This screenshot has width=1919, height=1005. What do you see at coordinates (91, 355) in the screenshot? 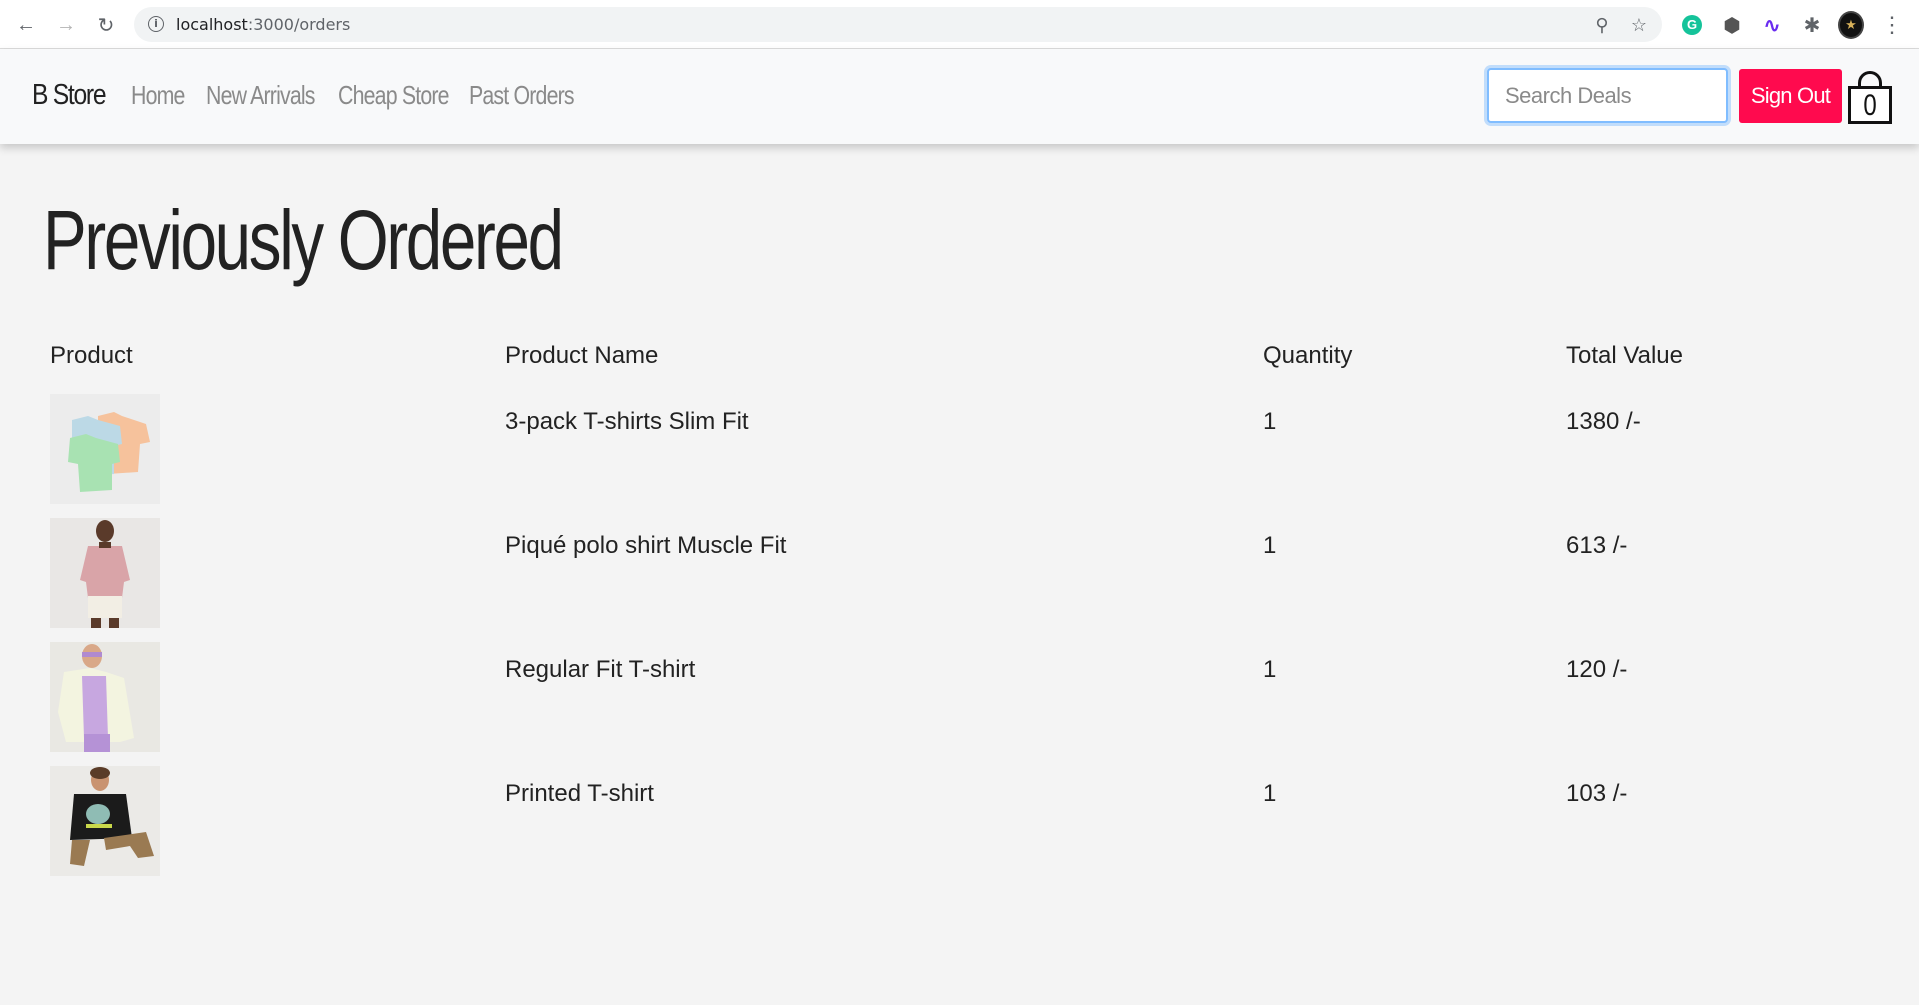
I see `header-product: Product` at bounding box center [91, 355].